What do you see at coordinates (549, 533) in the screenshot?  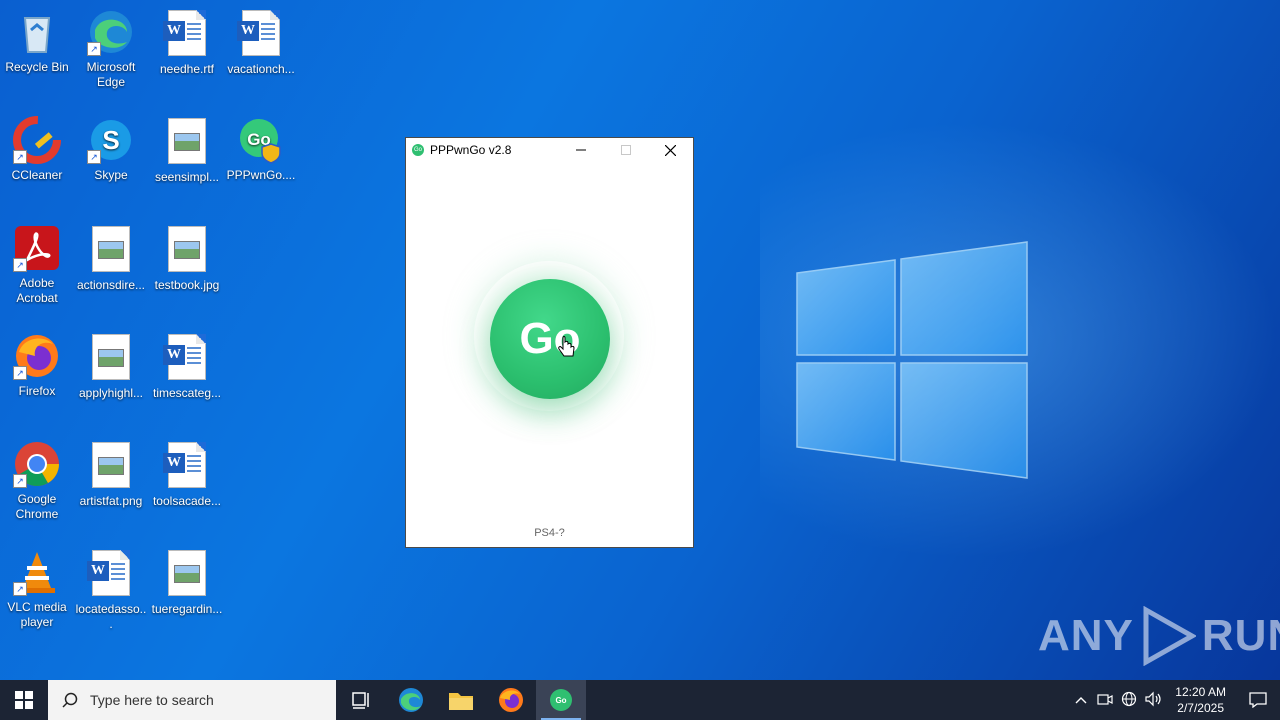 I see `console-status: PS4-?` at bounding box center [549, 533].